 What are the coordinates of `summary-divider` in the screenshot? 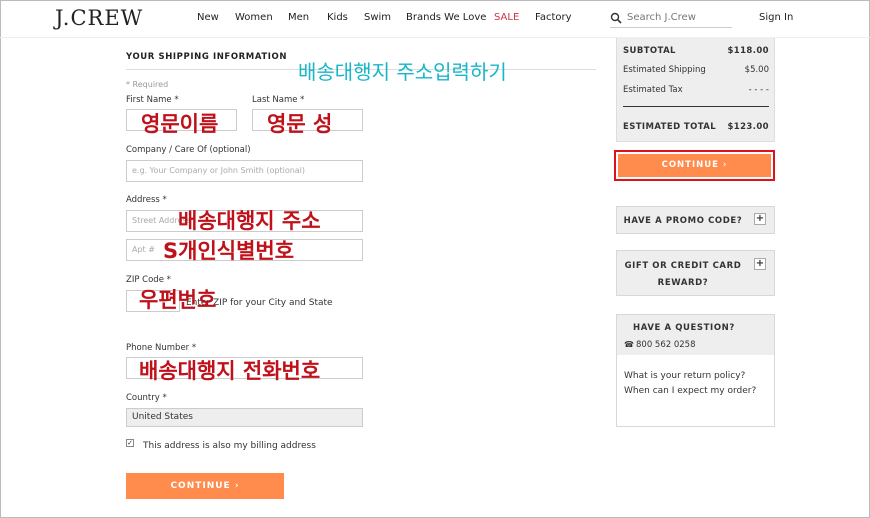 It's located at (696, 106).